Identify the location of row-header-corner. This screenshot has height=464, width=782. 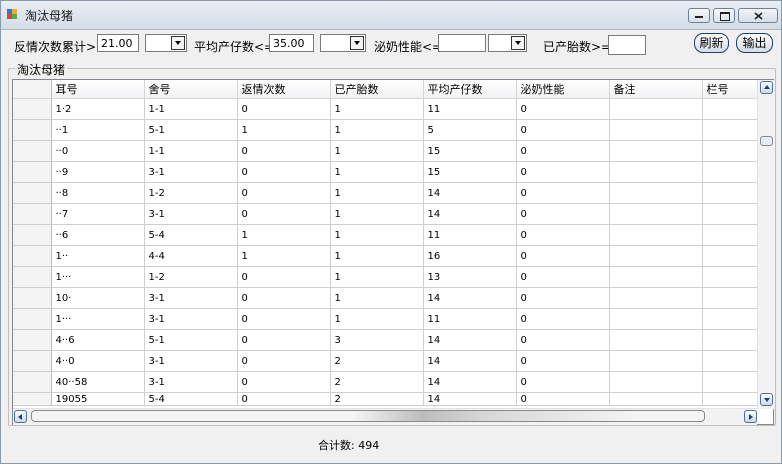
(32, 89).